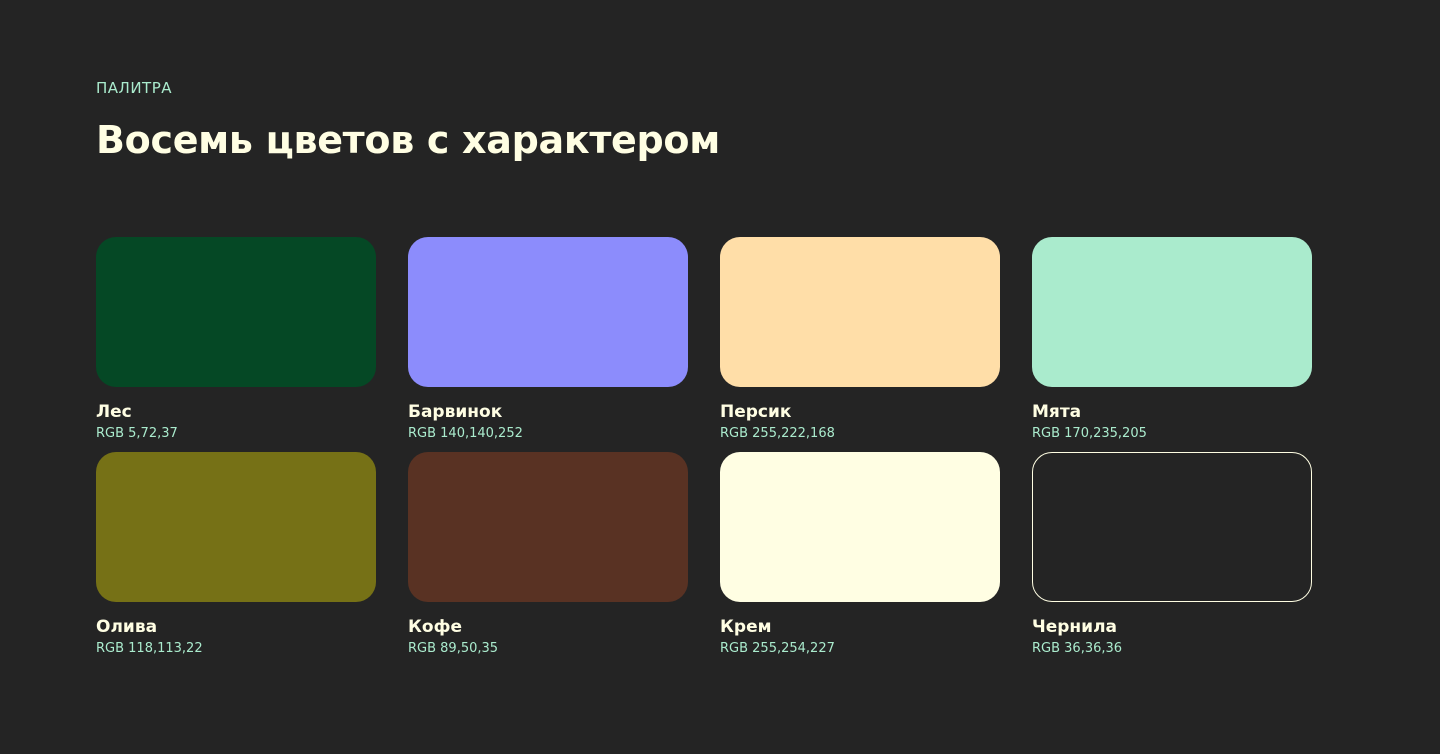 The image size is (1440, 754). What do you see at coordinates (114, 412) in the screenshot?
I see `swatch-name: Лес` at bounding box center [114, 412].